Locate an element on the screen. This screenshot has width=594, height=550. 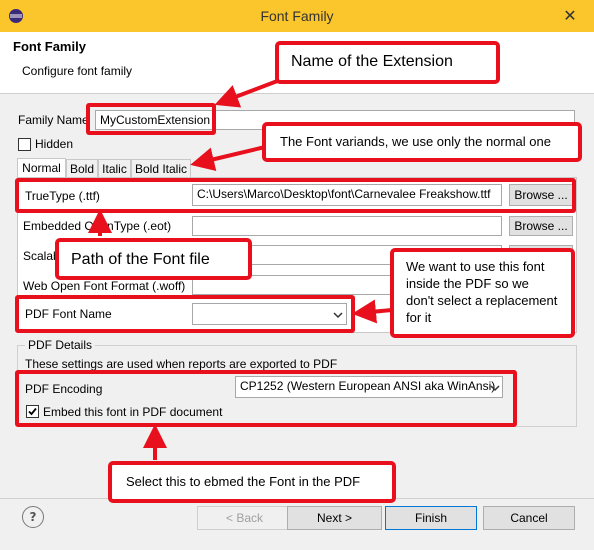
callout-font-path: Path of the Font file is located at coordinates (153, 259).